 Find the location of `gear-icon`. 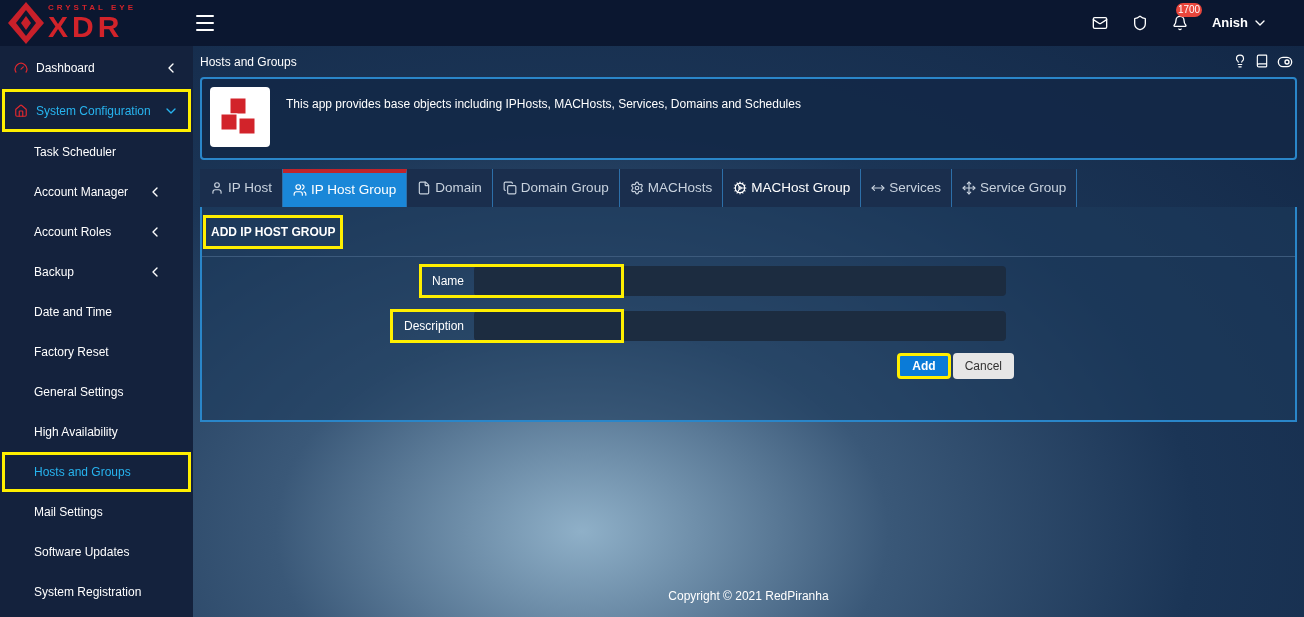

gear-icon is located at coordinates (636, 188).